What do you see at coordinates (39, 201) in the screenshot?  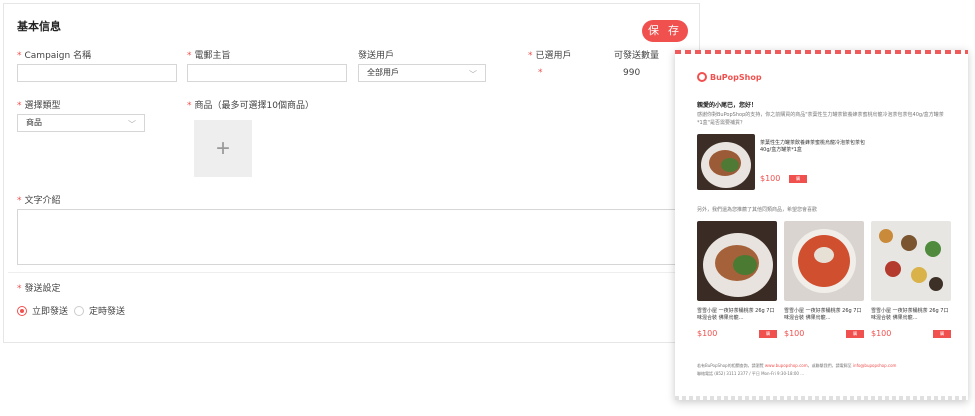 I see `description-label: * 文字介紹` at bounding box center [39, 201].